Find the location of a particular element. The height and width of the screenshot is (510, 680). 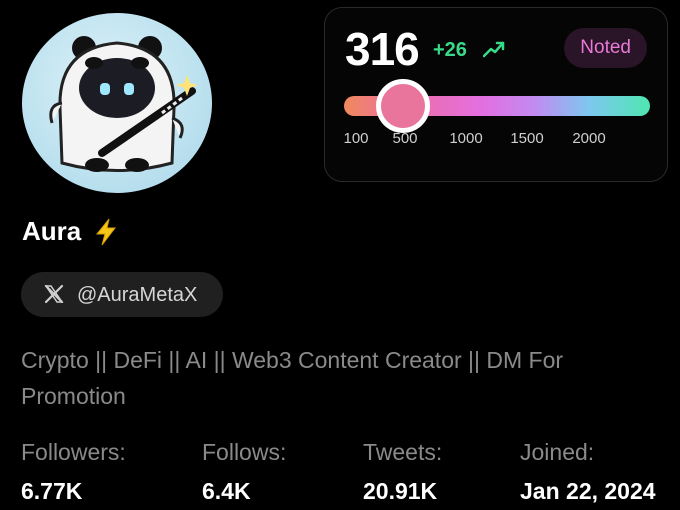

handle-link: @AuraMetaX is located at coordinates (122, 294).